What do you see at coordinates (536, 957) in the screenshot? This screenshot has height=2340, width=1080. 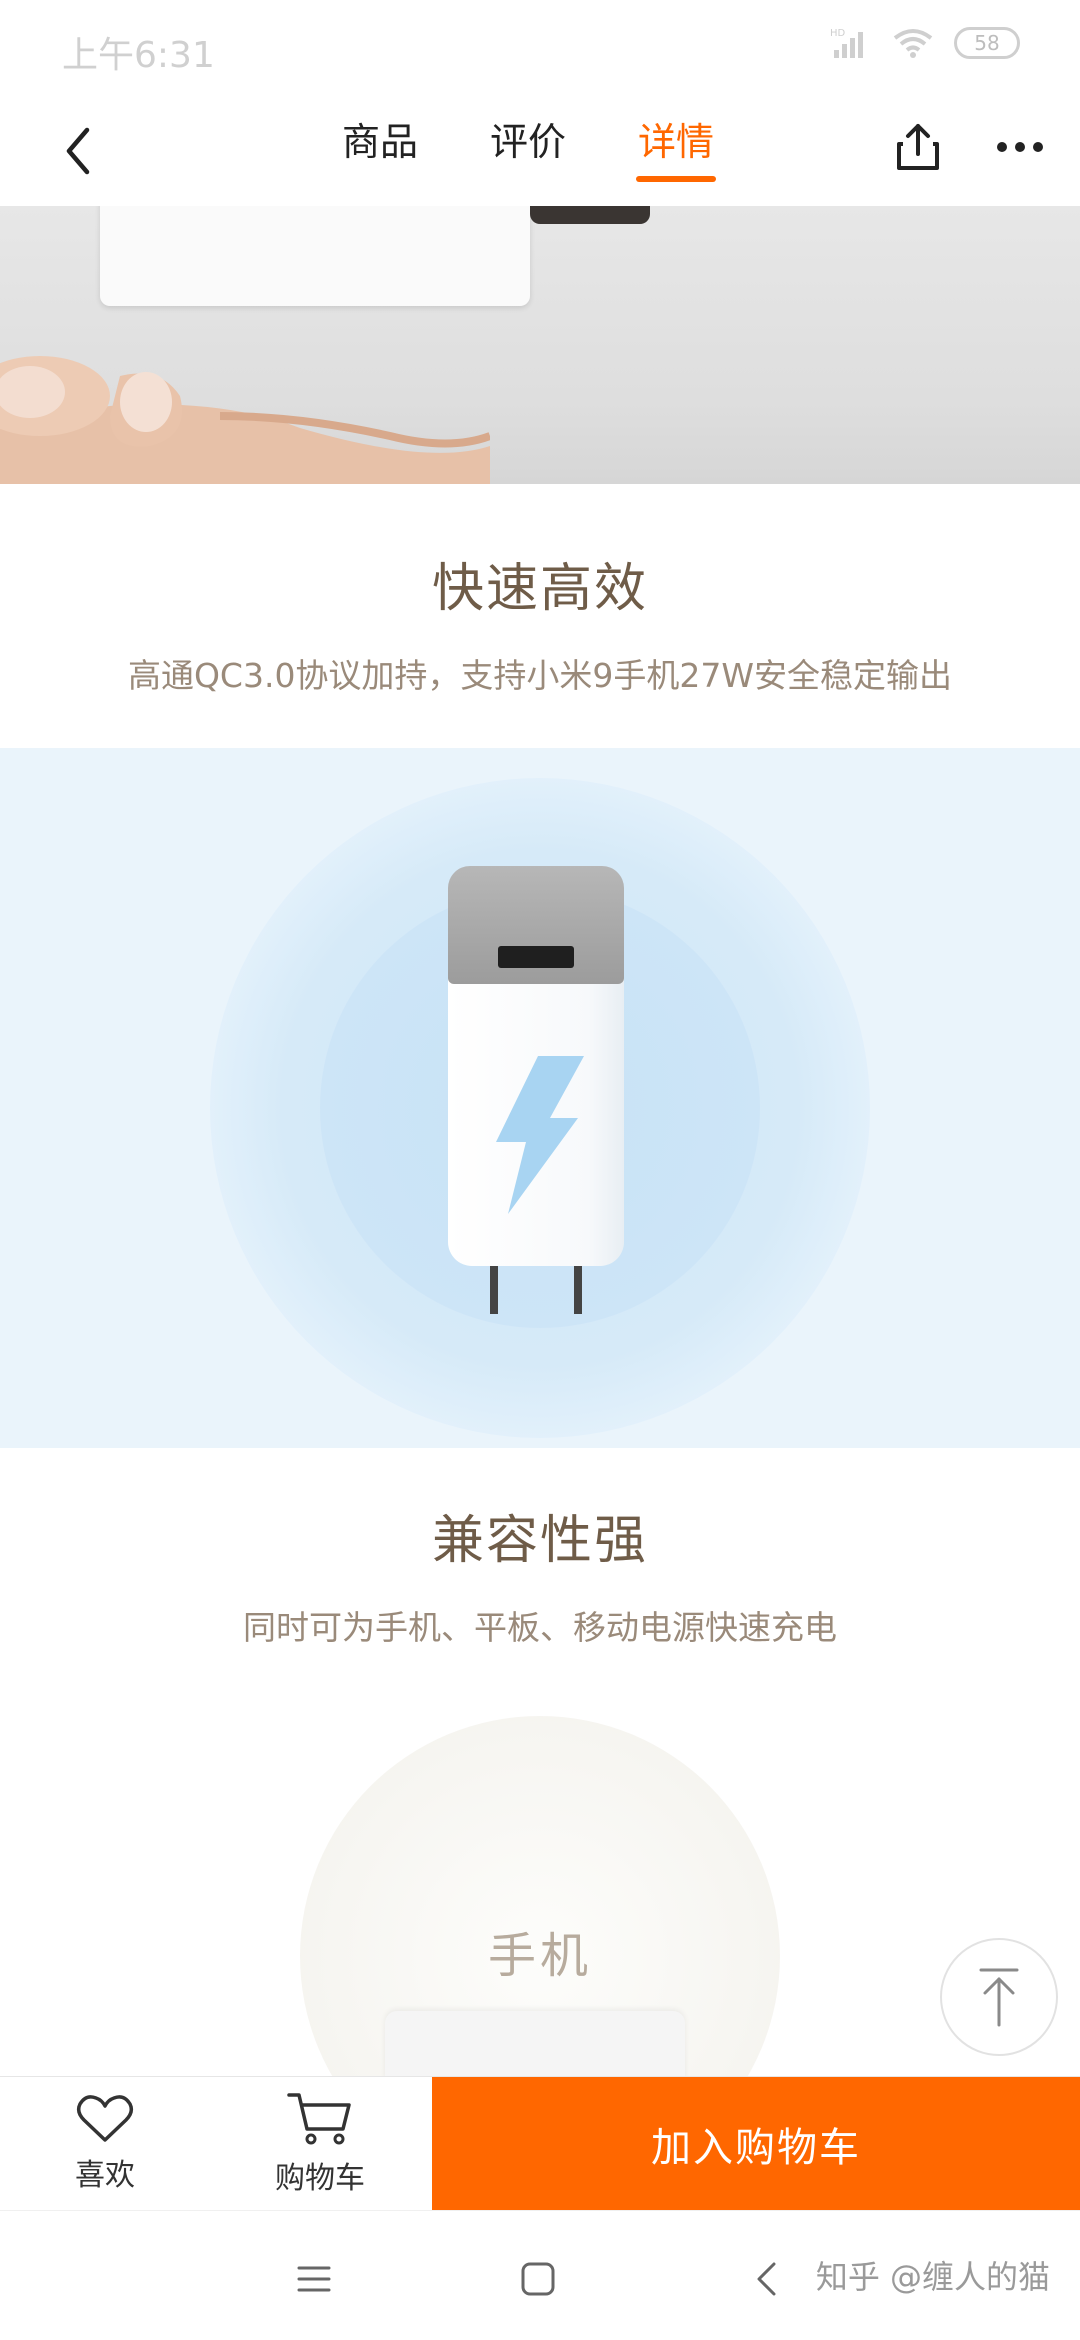 I see `usb-port` at bounding box center [536, 957].